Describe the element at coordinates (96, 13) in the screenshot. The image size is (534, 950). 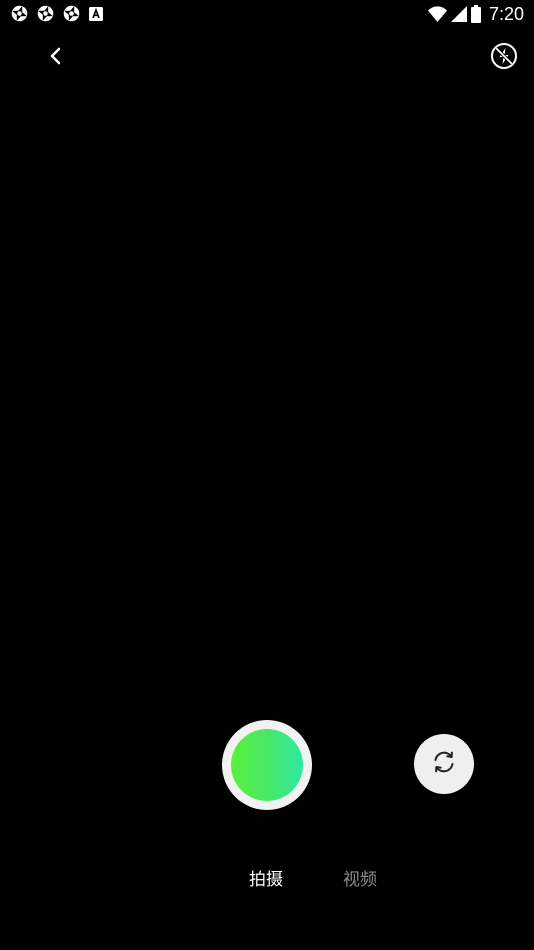
I see `text-a-icon` at that location.